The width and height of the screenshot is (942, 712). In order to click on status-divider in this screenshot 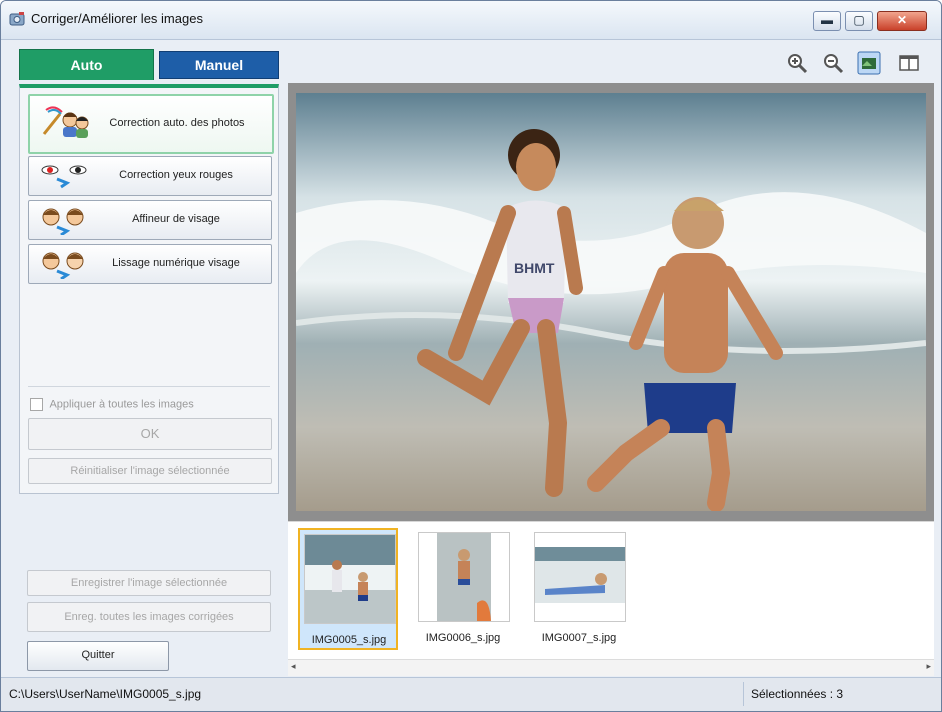, I will do `click(743, 694)`.